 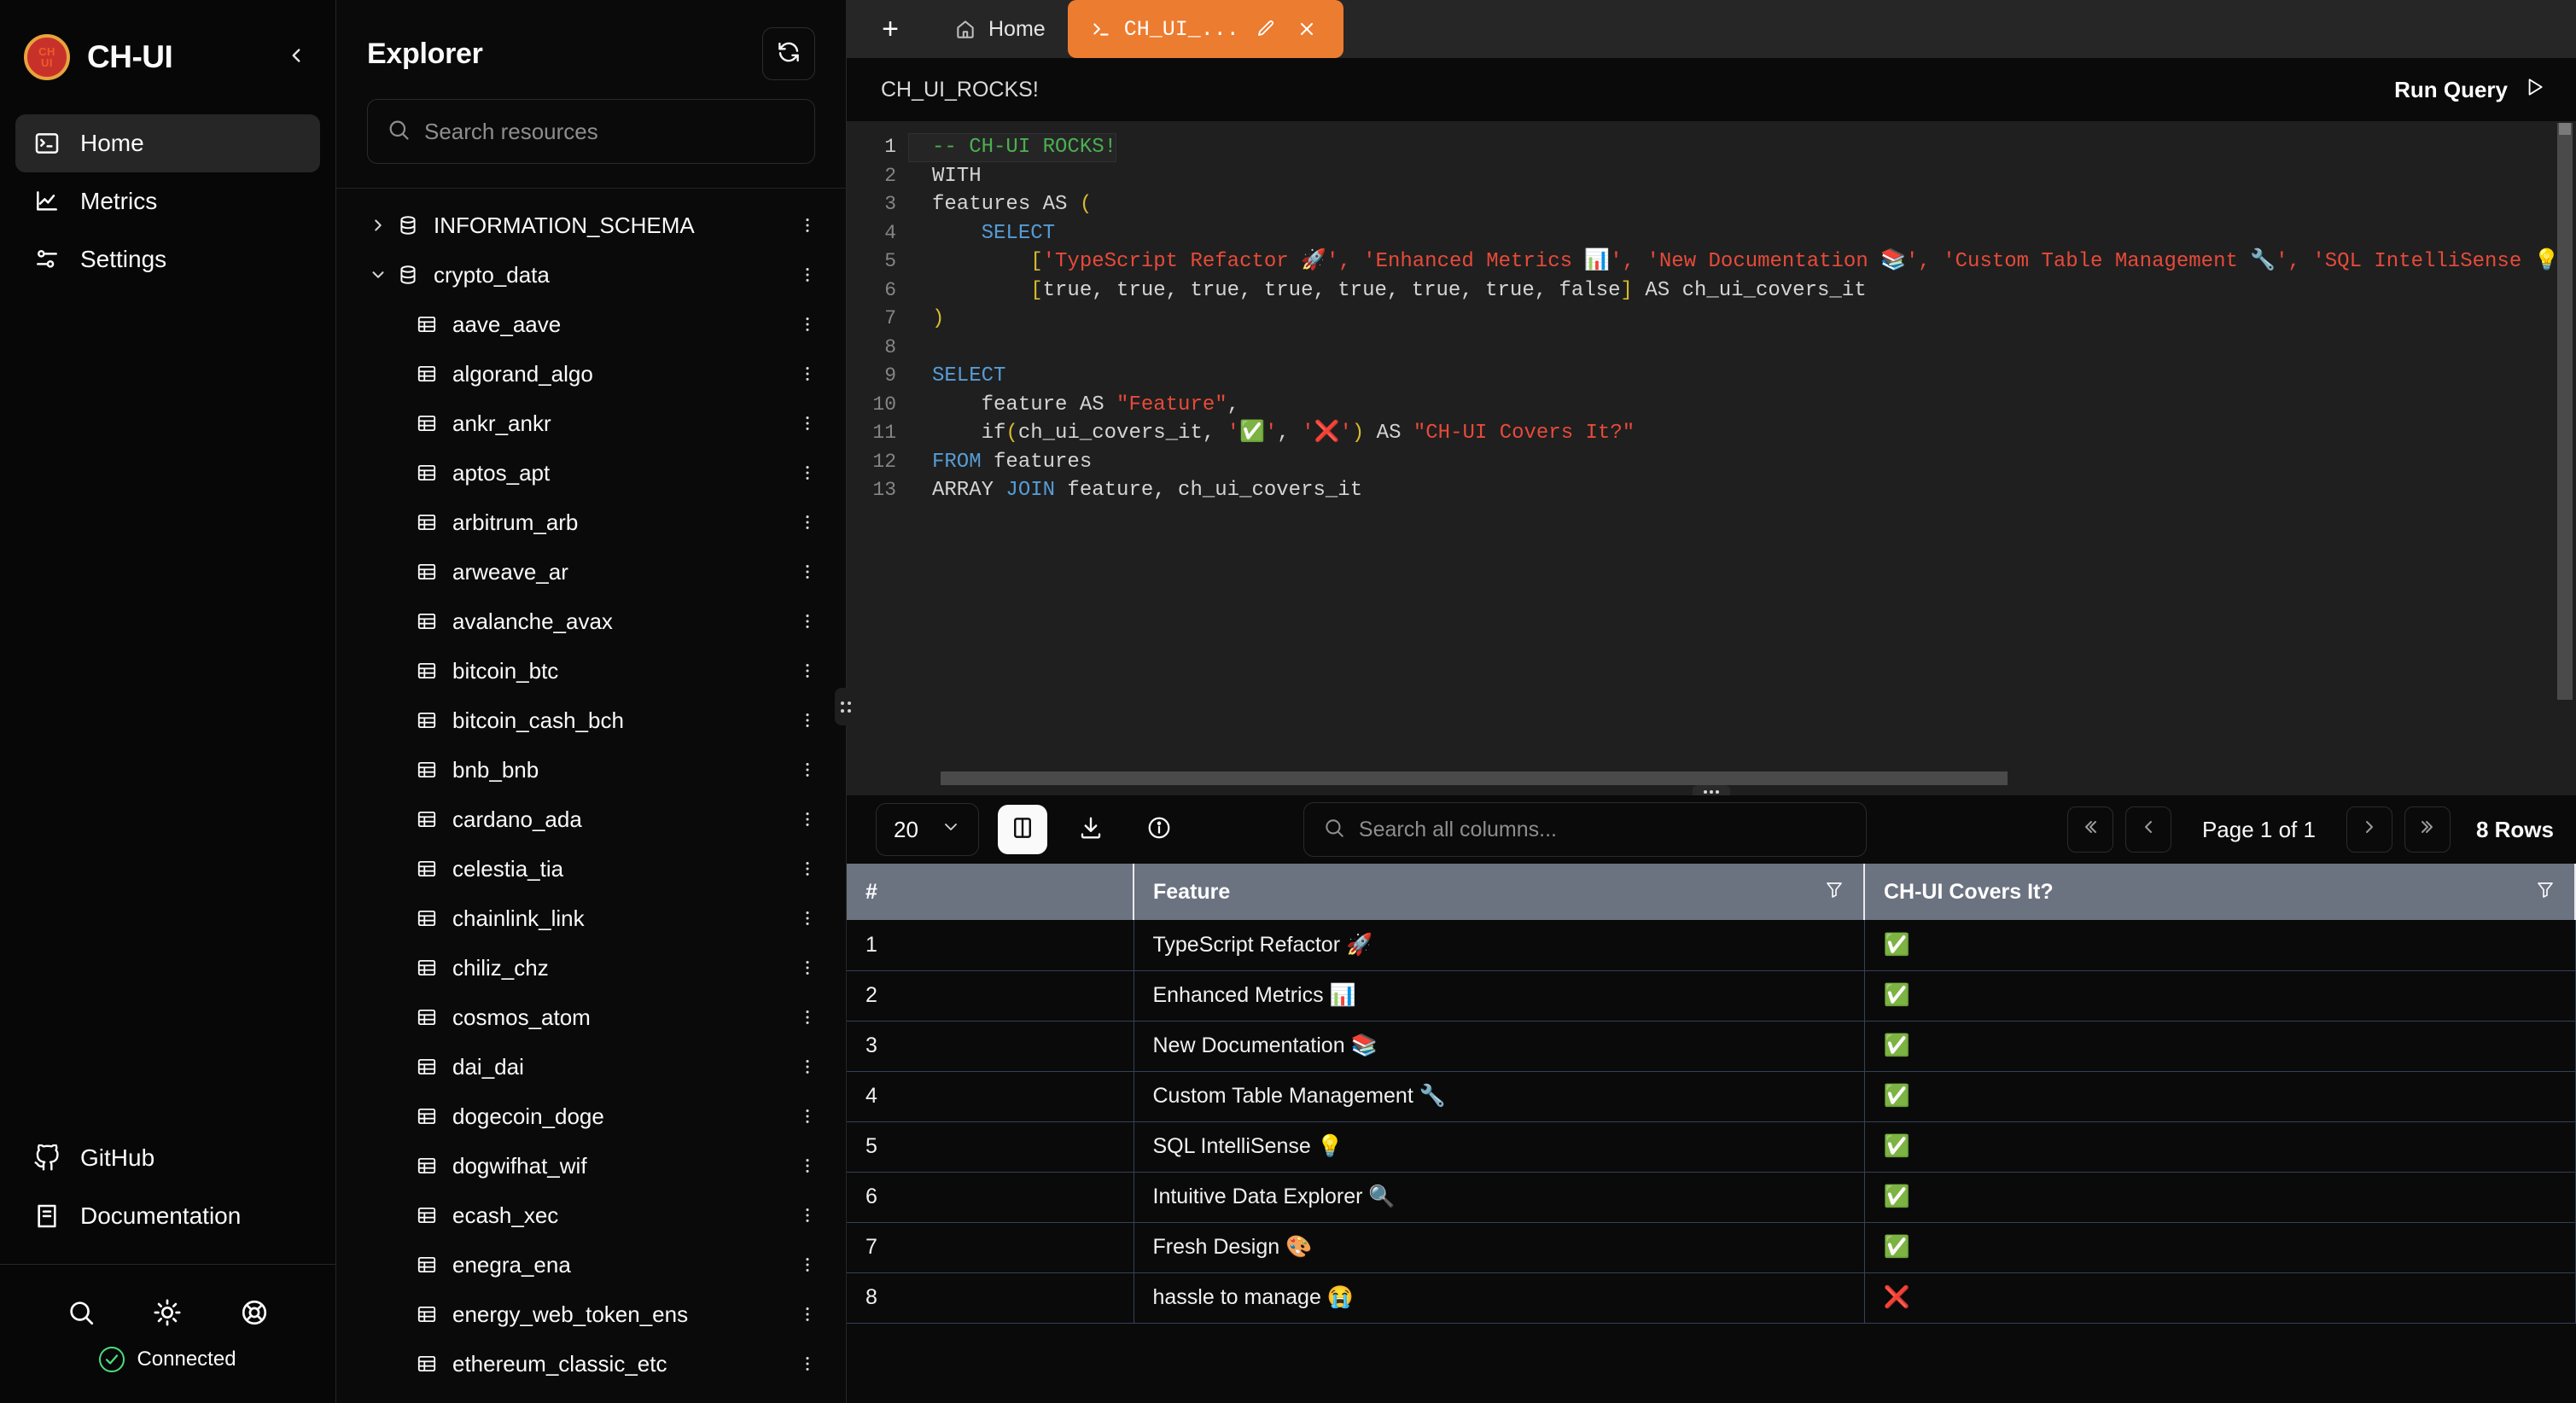 I want to click on line-text: ARRAY JOIN feature, ch_ui_covers_it, so click(x=1135, y=491).